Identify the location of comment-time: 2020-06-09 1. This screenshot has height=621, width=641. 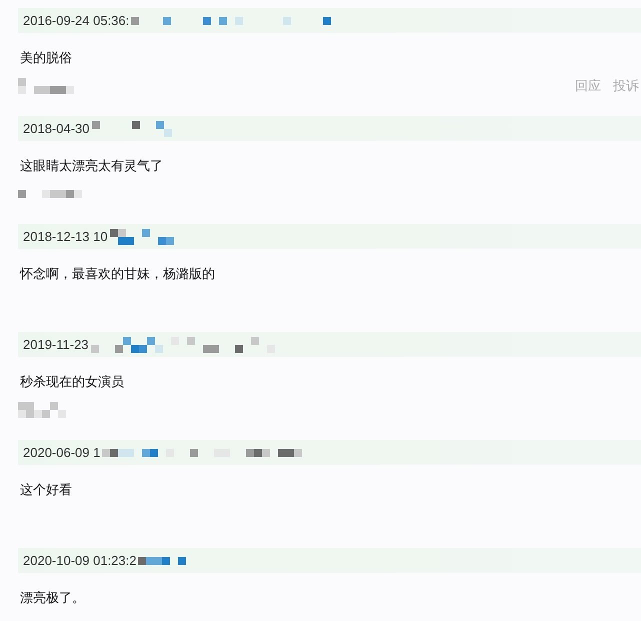
(61, 453).